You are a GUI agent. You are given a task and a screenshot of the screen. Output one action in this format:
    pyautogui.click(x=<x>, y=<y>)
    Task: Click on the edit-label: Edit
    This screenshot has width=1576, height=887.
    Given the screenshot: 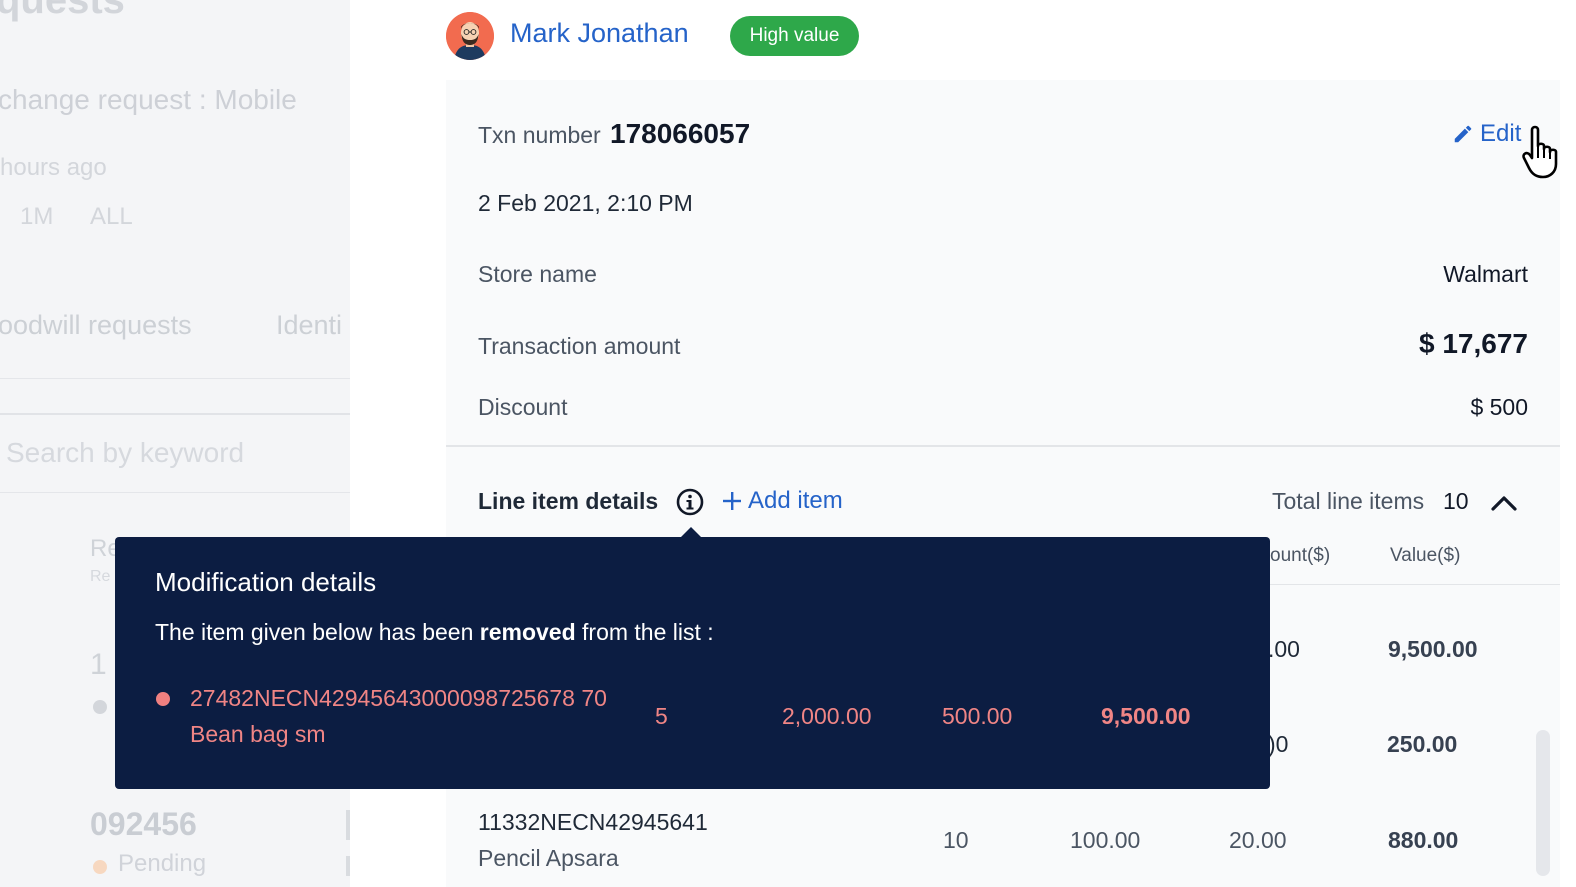 What is the action you would take?
    pyautogui.click(x=1501, y=133)
    